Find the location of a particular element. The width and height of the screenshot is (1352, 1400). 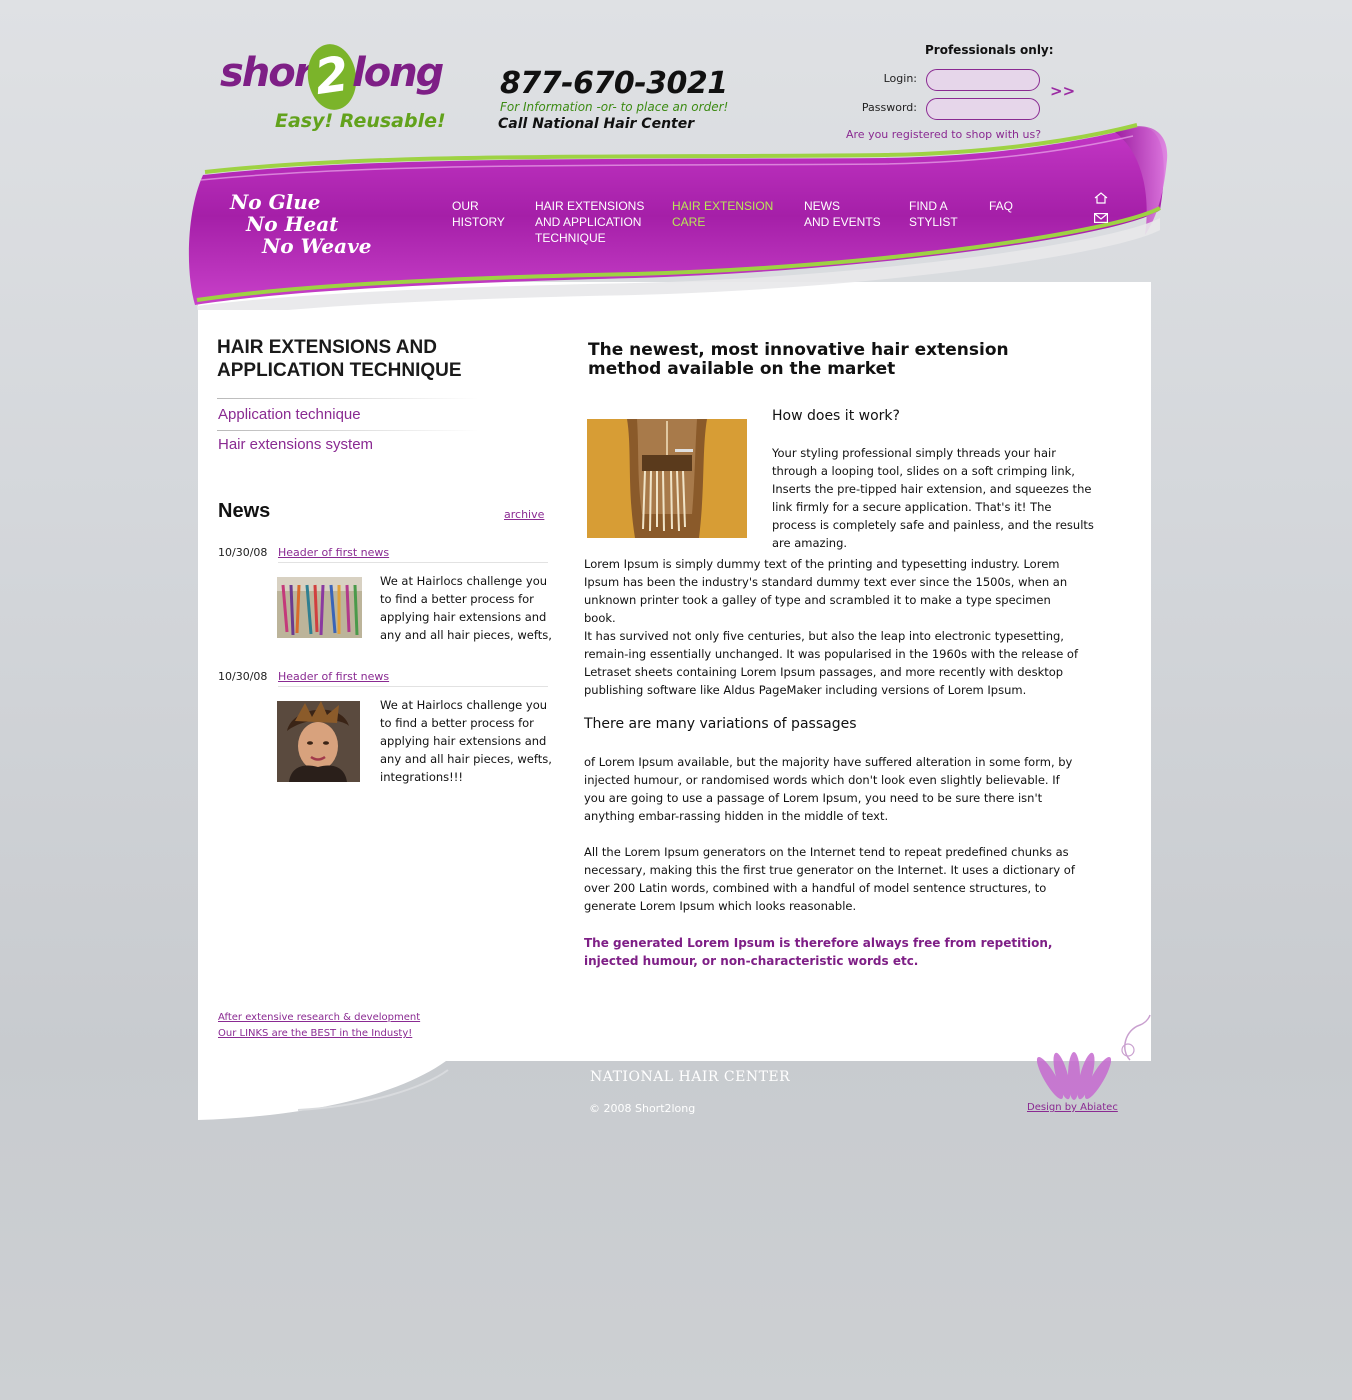

national-hair-center-logo: NATIONAL HAIR CENTER is located at coordinates (690, 1077).